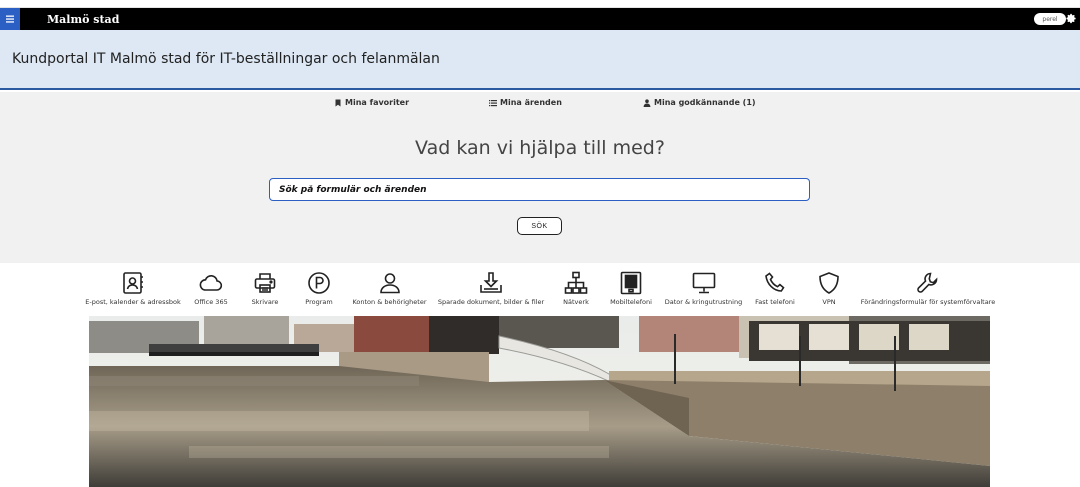  I want to click on category-tile-accounts: Konton & behörigheter, so click(389, 289).